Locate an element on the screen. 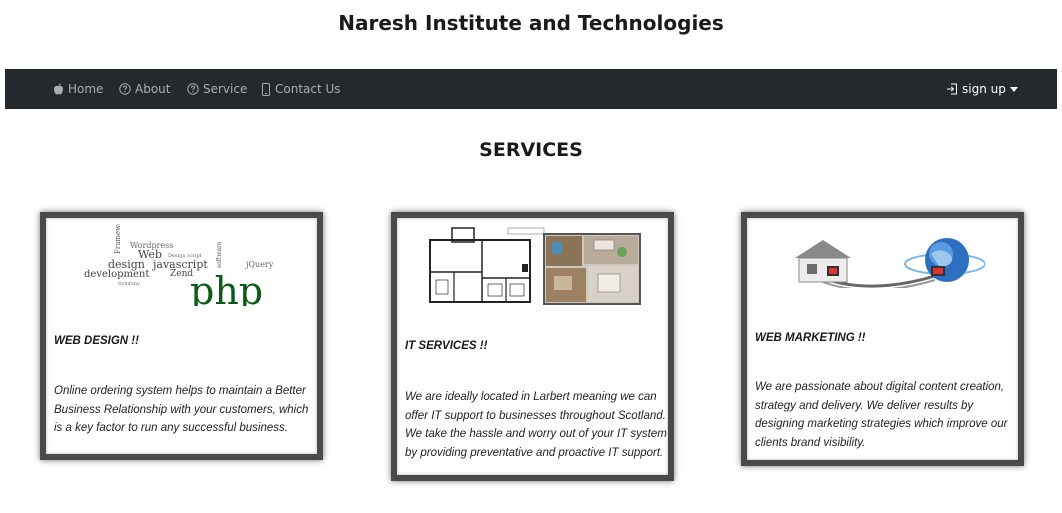 This screenshot has height=513, width=1062. apple-icon is located at coordinates (58, 89).